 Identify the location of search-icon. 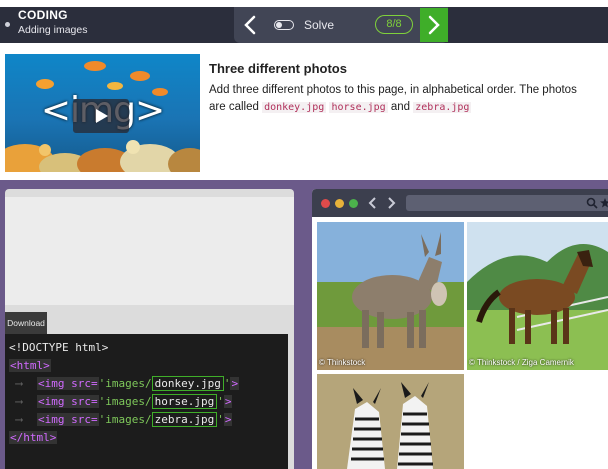
(592, 203).